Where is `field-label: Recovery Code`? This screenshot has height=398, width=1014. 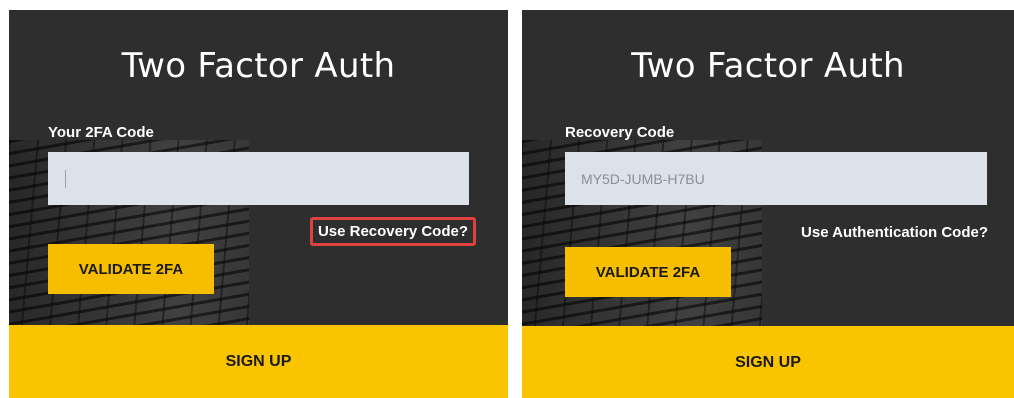 field-label: Recovery Code is located at coordinates (620, 132).